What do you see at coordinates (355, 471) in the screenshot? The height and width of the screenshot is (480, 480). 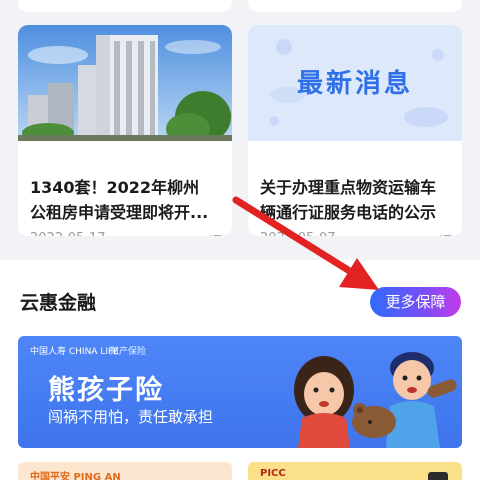 I see `promo-card-picc: PICC` at bounding box center [355, 471].